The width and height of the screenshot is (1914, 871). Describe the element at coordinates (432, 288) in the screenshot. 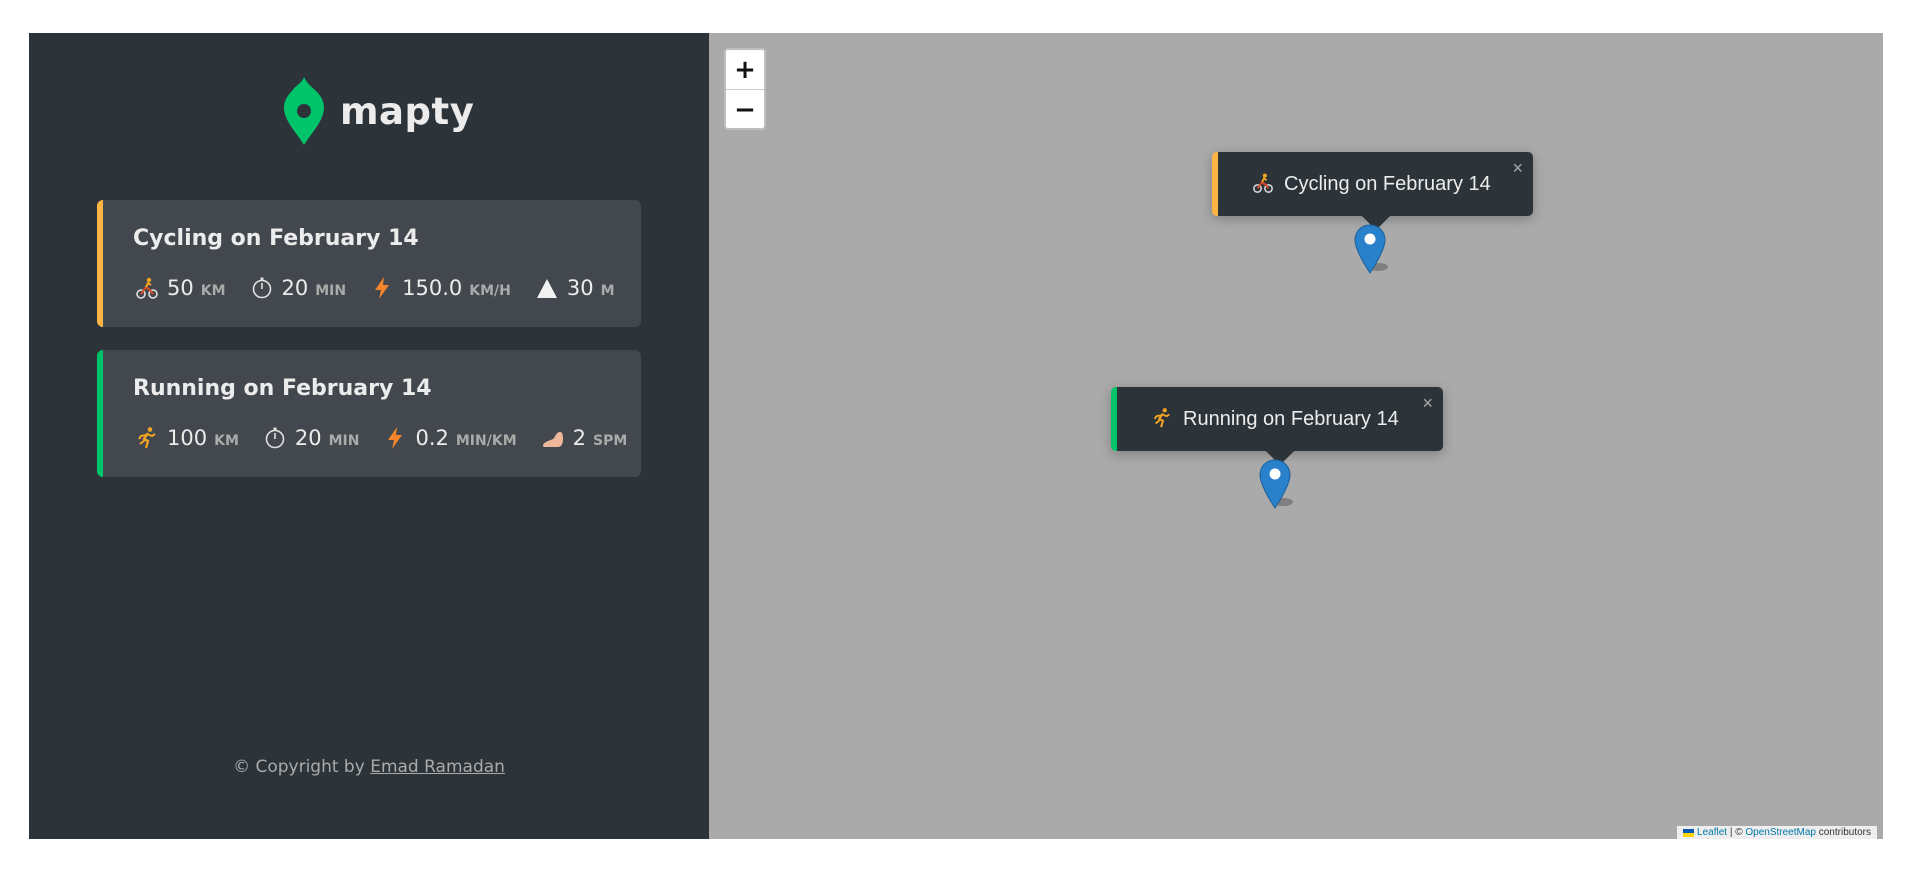

I see `detail-value: 150.0` at that location.